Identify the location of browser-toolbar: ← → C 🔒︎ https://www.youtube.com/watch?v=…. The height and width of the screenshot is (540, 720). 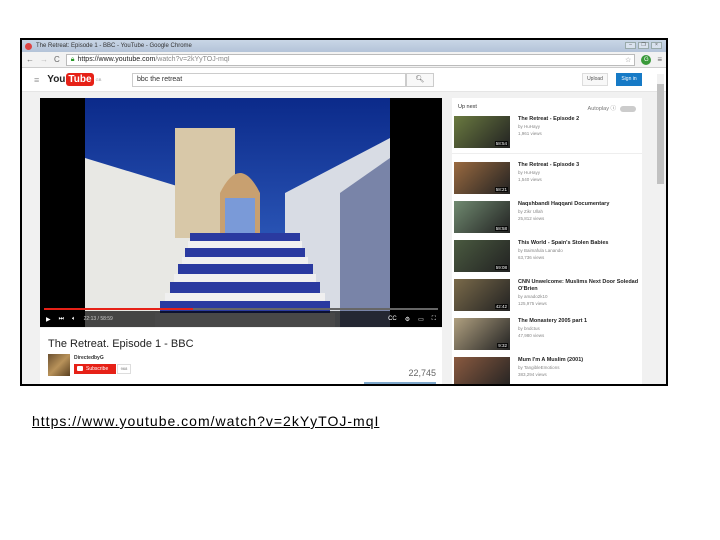
(344, 60).